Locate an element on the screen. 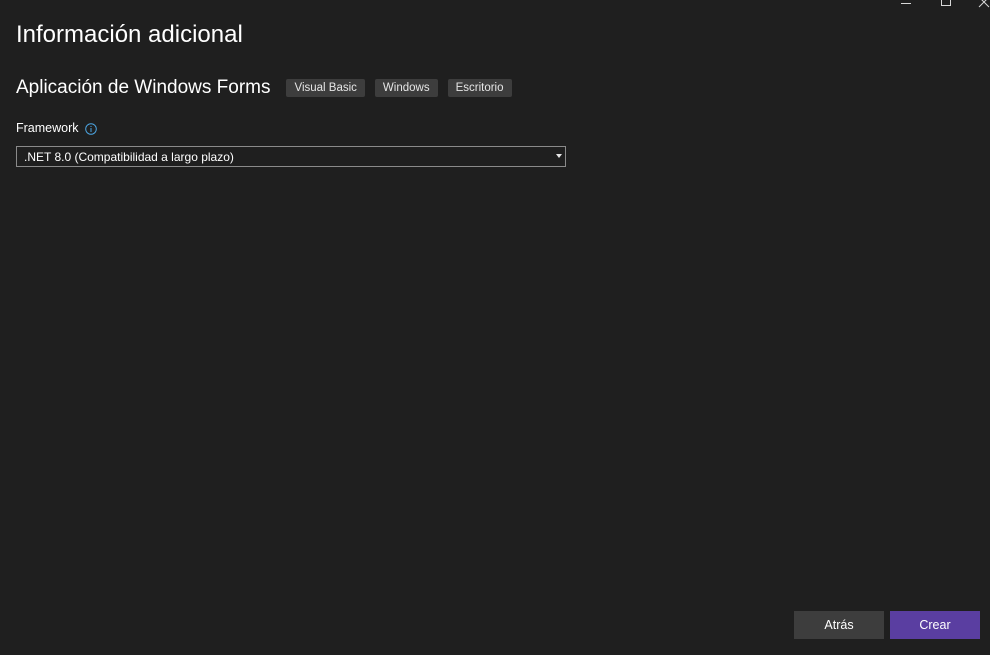 The width and height of the screenshot is (990, 655). maximize-button is located at coordinates (946, 4).